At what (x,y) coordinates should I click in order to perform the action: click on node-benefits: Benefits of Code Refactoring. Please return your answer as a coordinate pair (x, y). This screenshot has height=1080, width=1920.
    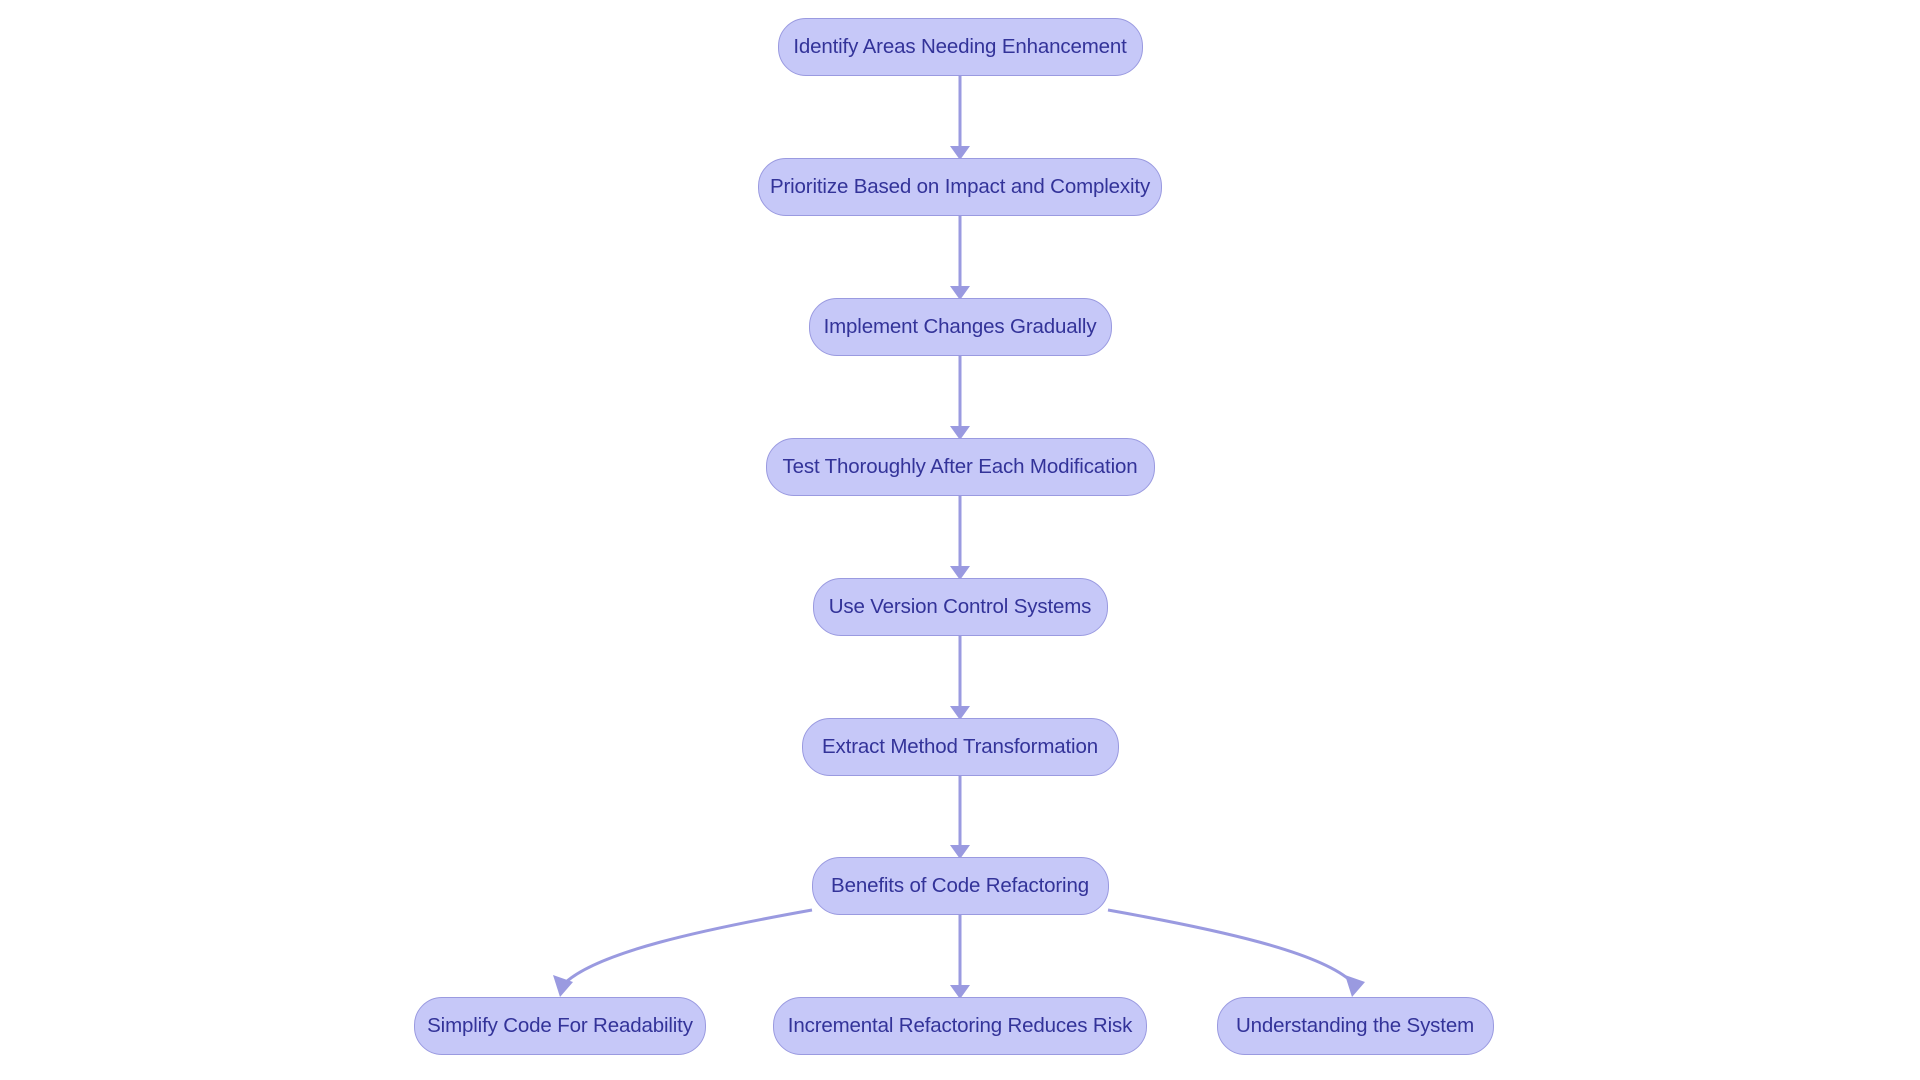
    Looking at the image, I should click on (960, 886).